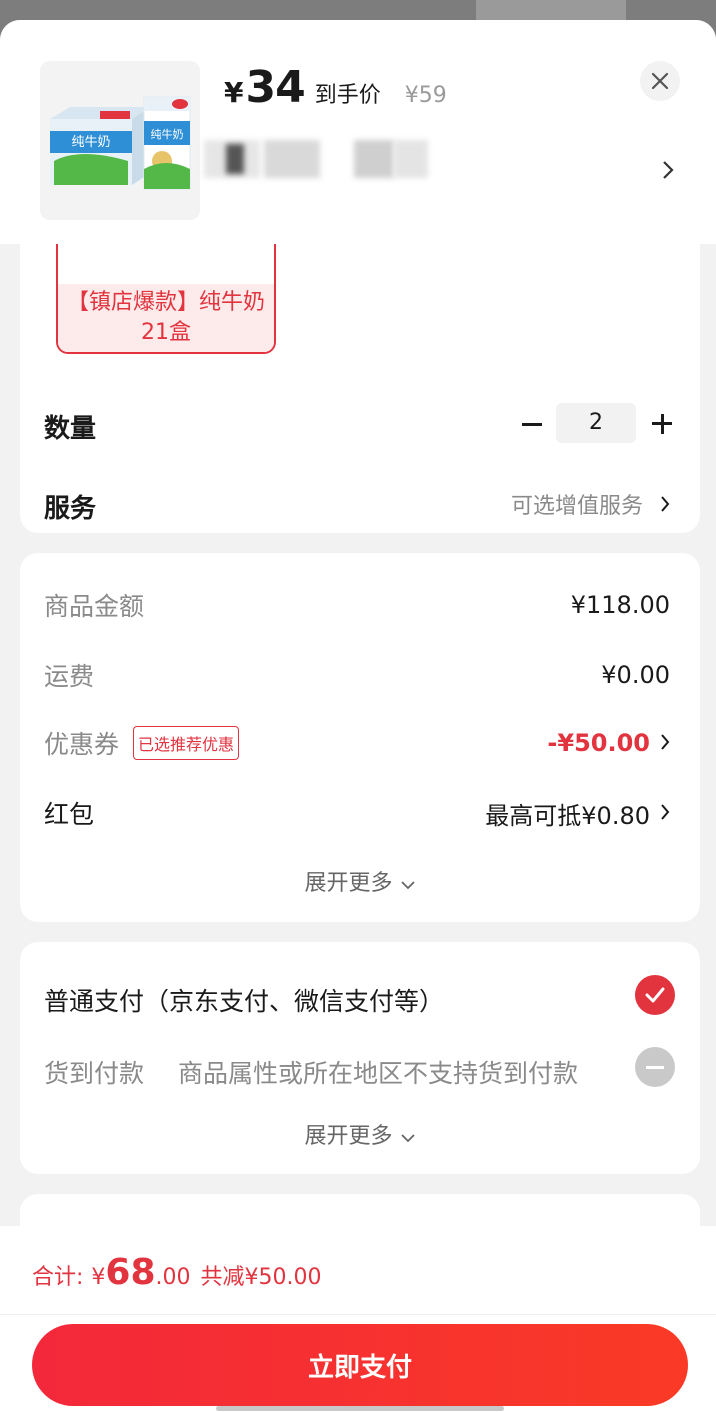  I want to click on total-amount: 合计: ¥ 68 .00 共减¥50.00, so click(177, 1272).